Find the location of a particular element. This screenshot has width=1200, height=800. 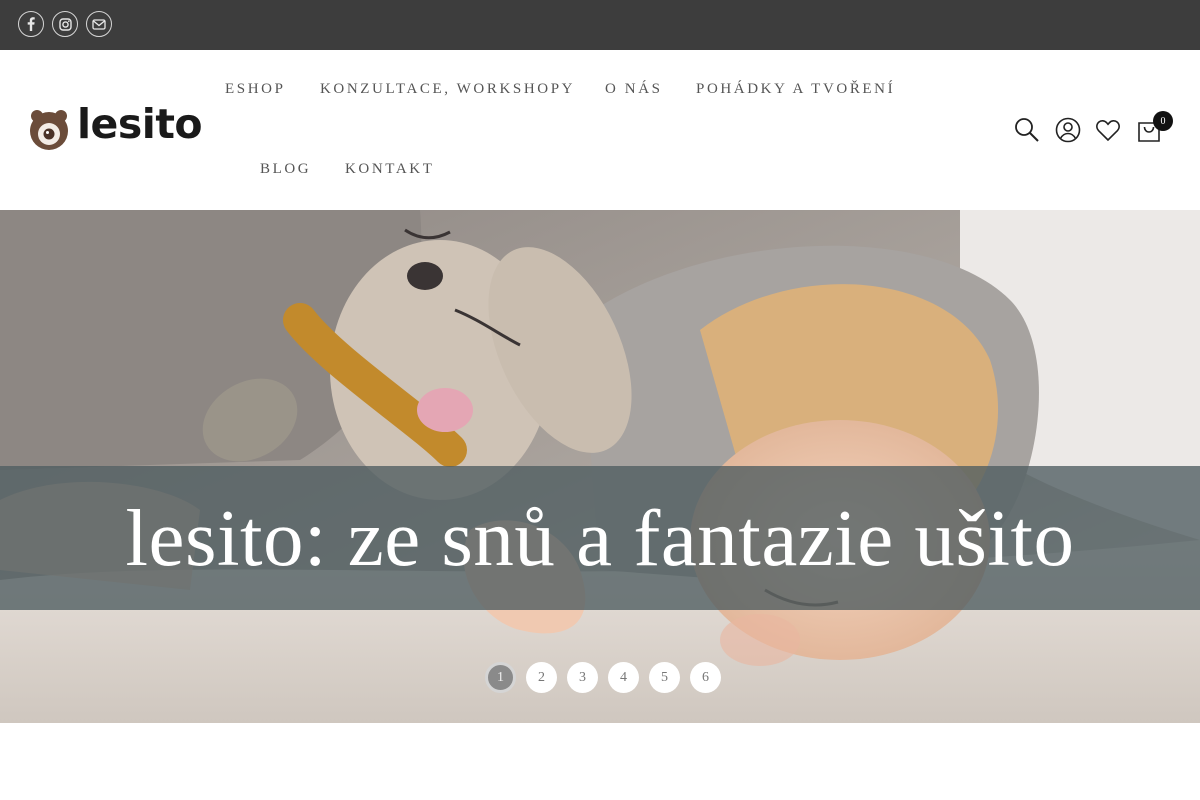

slider-dot-5: 5 is located at coordinates (664, 677).